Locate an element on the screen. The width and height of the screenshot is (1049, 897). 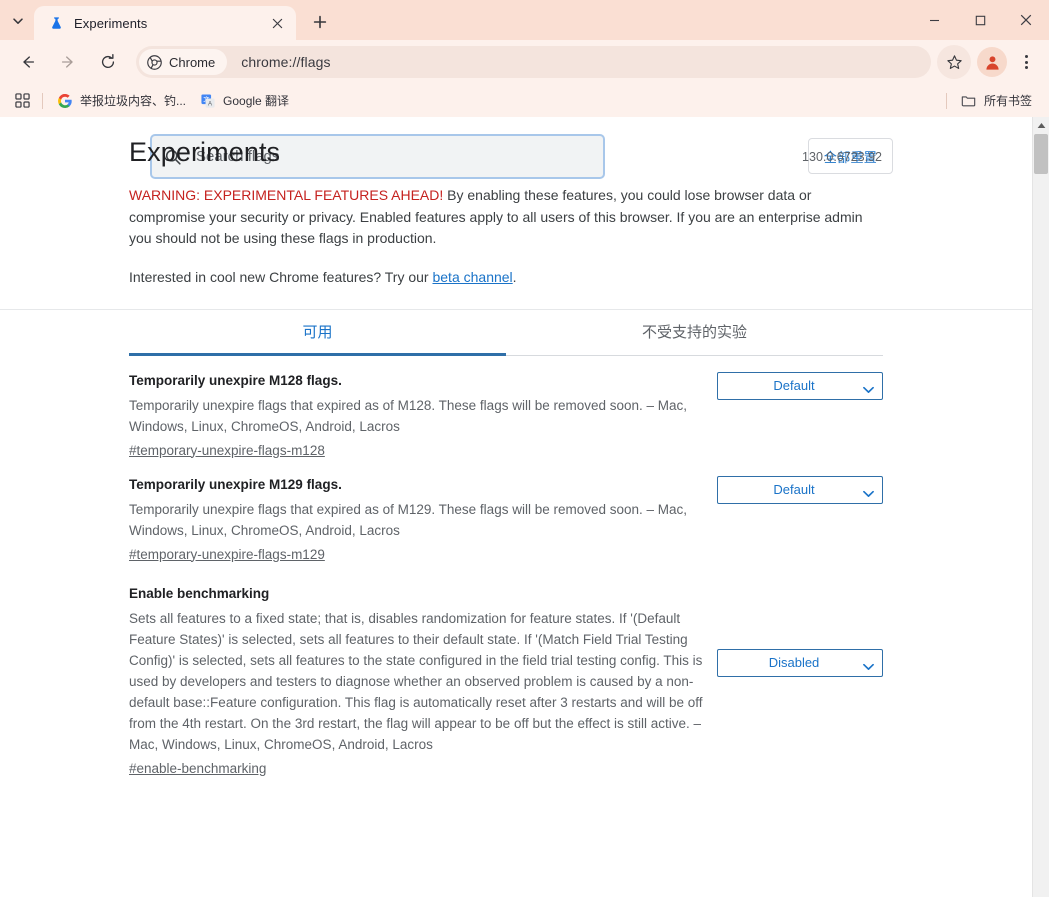
arrow-left-icon is located at coordinates (28, 62).